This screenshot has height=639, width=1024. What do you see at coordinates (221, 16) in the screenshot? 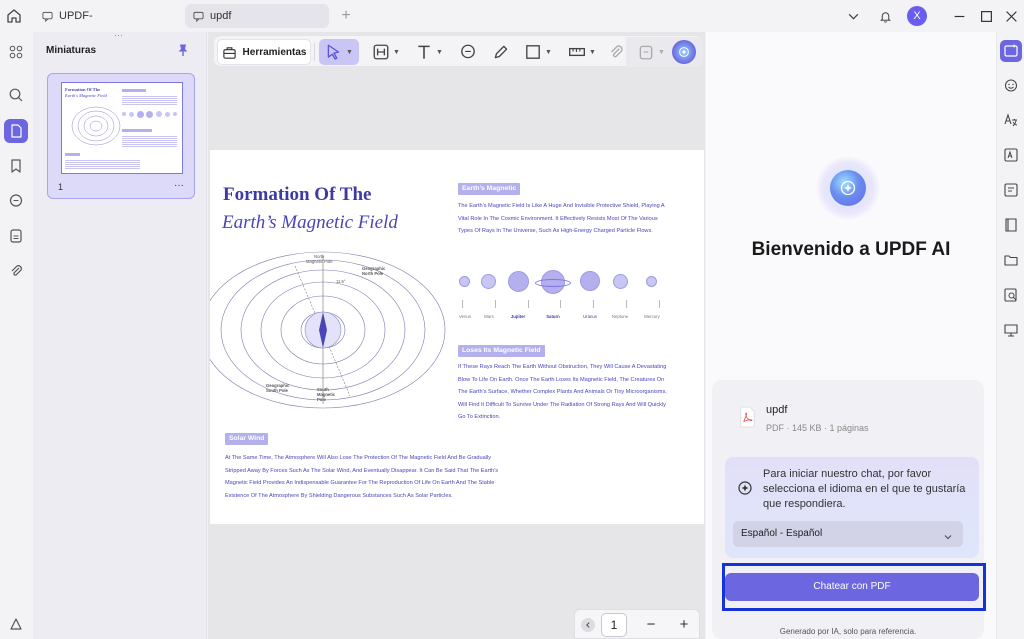
I see `tab-label: updf` at bounding box center [221, 16].